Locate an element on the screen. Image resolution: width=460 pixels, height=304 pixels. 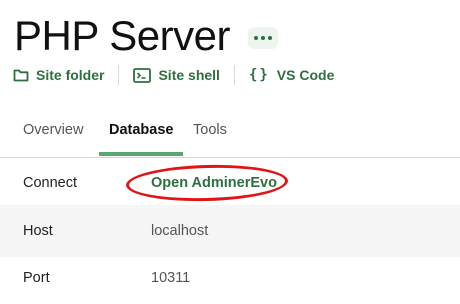
active-tab-indicator is located at coordinates (141, 154).